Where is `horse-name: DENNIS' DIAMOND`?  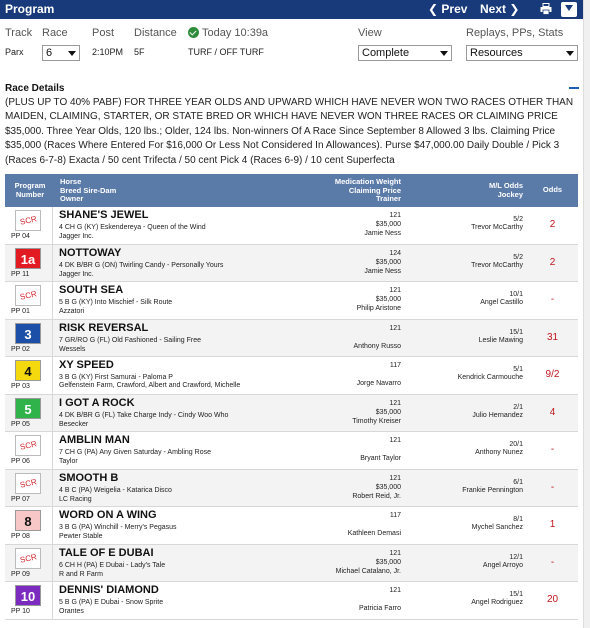
horse-name: DENNIS' DIAMOND is located at coordinates (109, 590).